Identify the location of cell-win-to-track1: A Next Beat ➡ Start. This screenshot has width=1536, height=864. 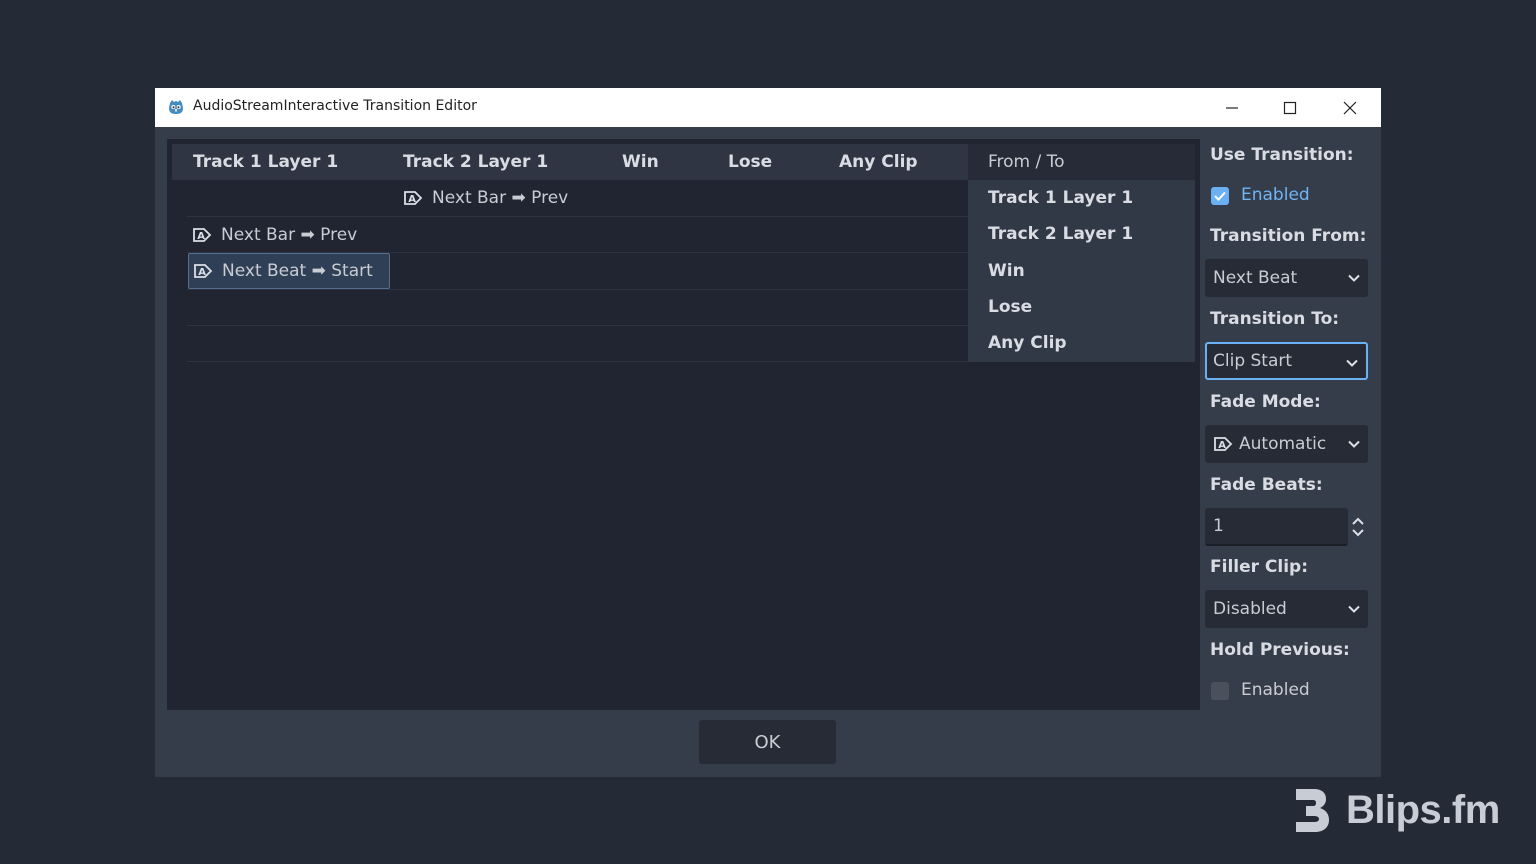
(289, 271).